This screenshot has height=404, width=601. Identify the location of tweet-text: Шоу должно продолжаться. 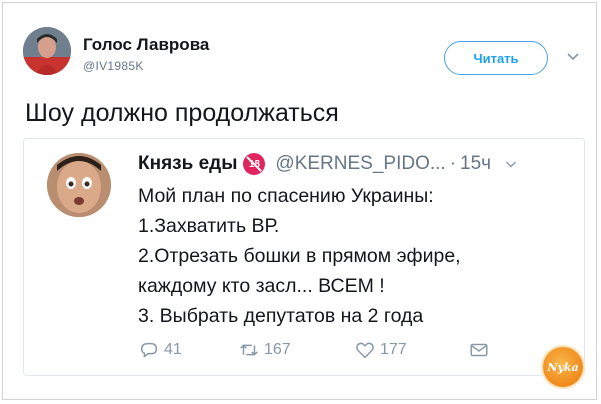
(182, 113).